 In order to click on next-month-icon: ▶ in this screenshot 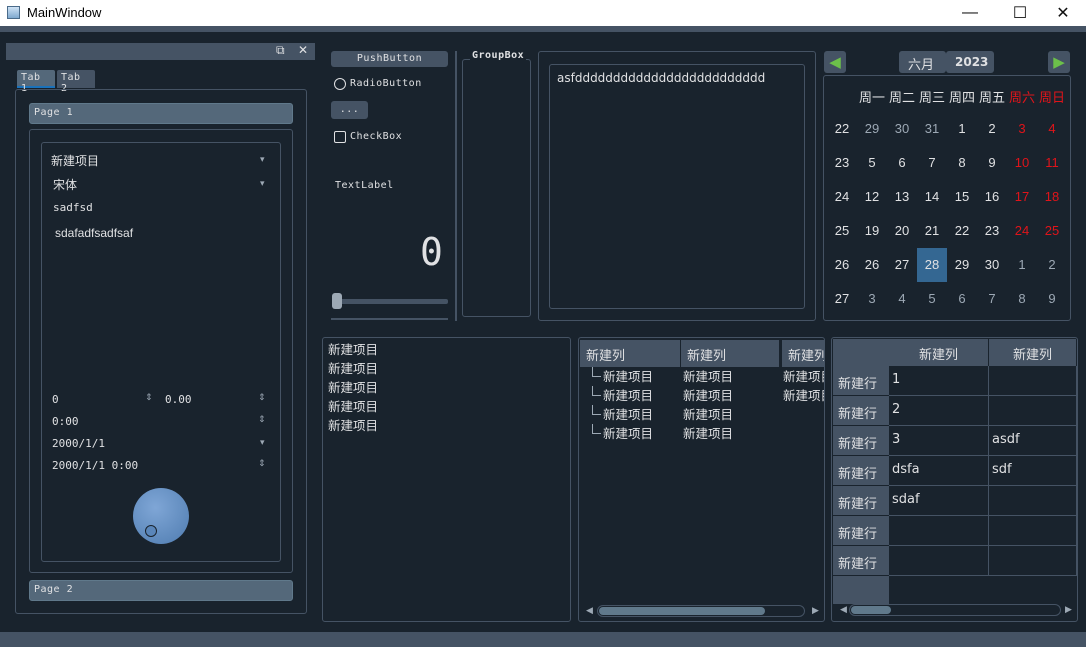, I will do `click(1059, 62)`.